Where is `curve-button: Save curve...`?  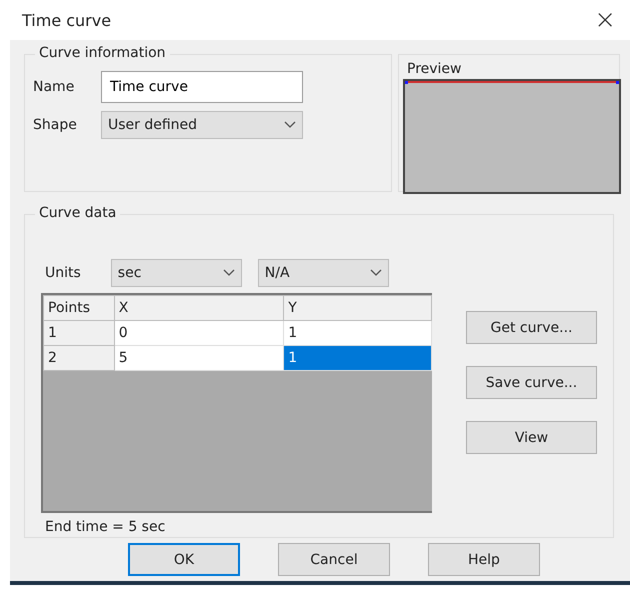 curve-button: Save curve... is located at coordinates (531, 382).